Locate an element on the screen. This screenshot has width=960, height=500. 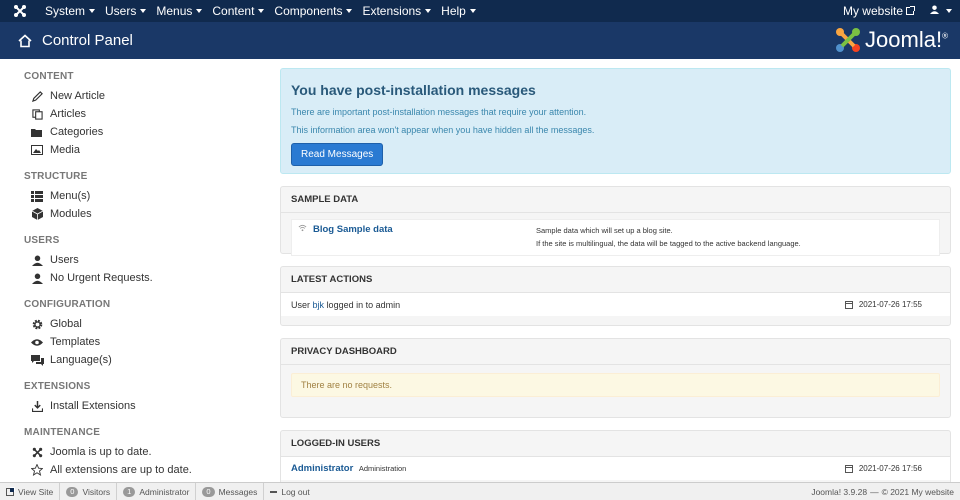
sidebar-header-maintenance: MAINTENANCE is located at coordinates (62, 432).